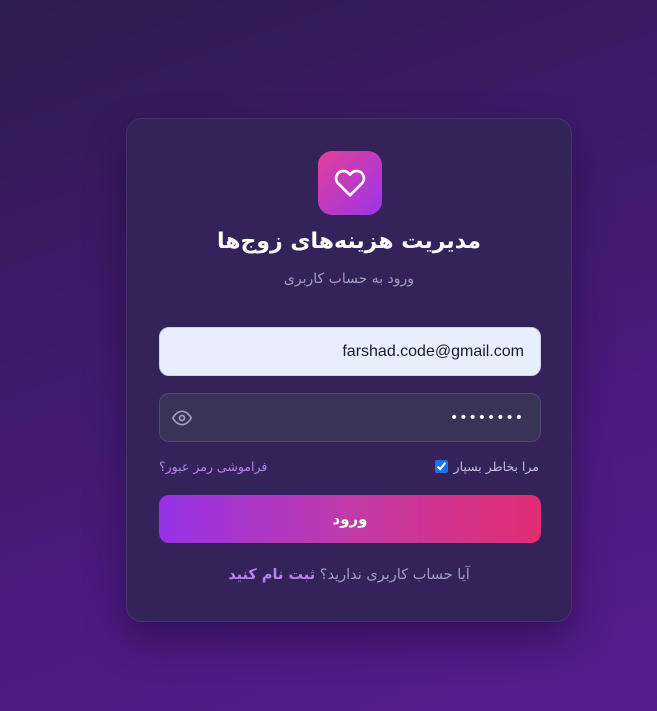  What do you see at coordinates (496, 466) in the screenshot?
I see `remember-me-label: مرا بخاطر بسپار` at bounding box center [496, 466].